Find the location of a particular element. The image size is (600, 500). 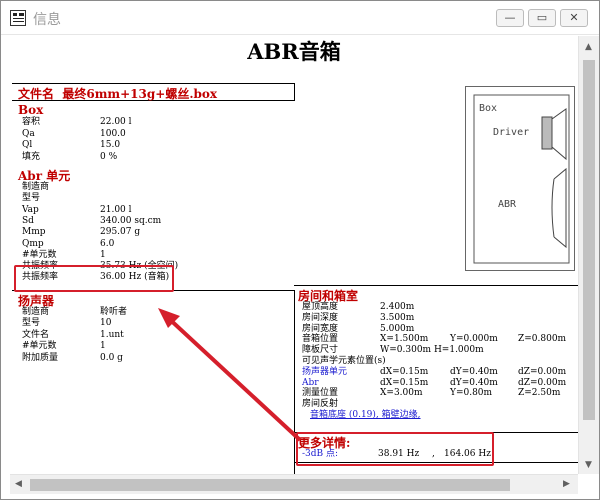

document-title: ABR音箱 is located at coordinates (294, 51).